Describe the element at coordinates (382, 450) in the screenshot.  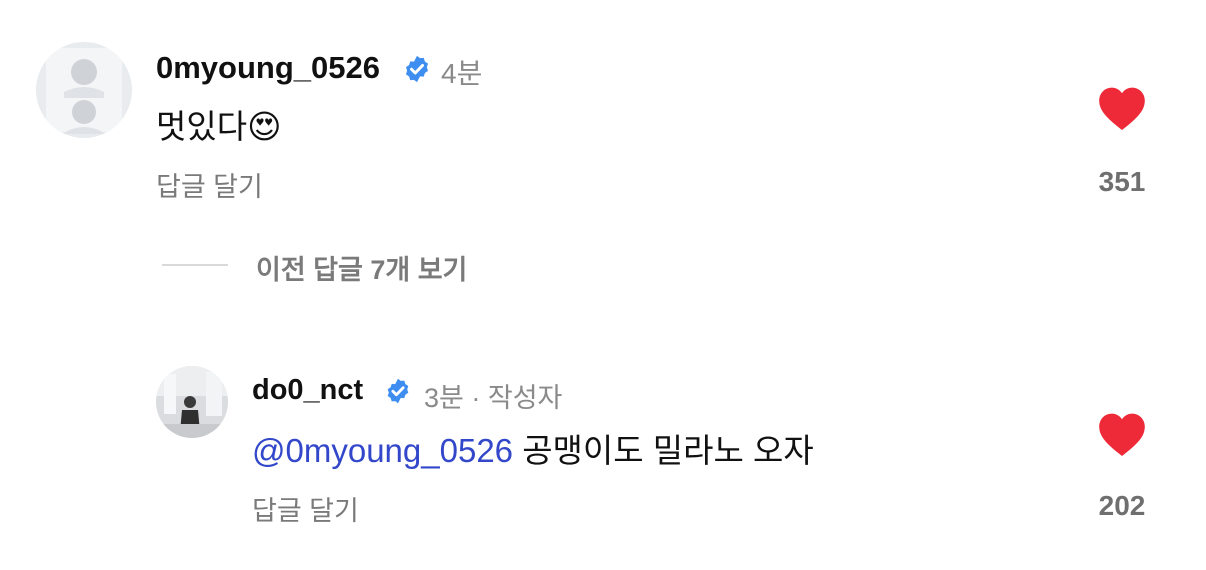
I see `mention-link: @0myoung_0526` at that location.